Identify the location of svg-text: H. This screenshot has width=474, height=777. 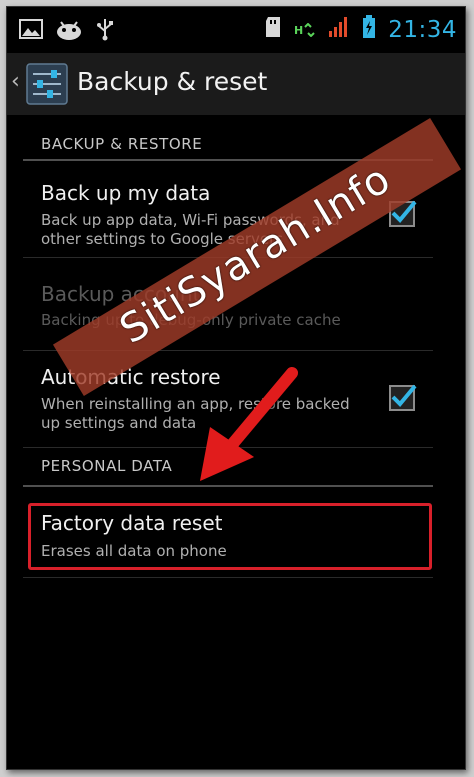
(298, 30).